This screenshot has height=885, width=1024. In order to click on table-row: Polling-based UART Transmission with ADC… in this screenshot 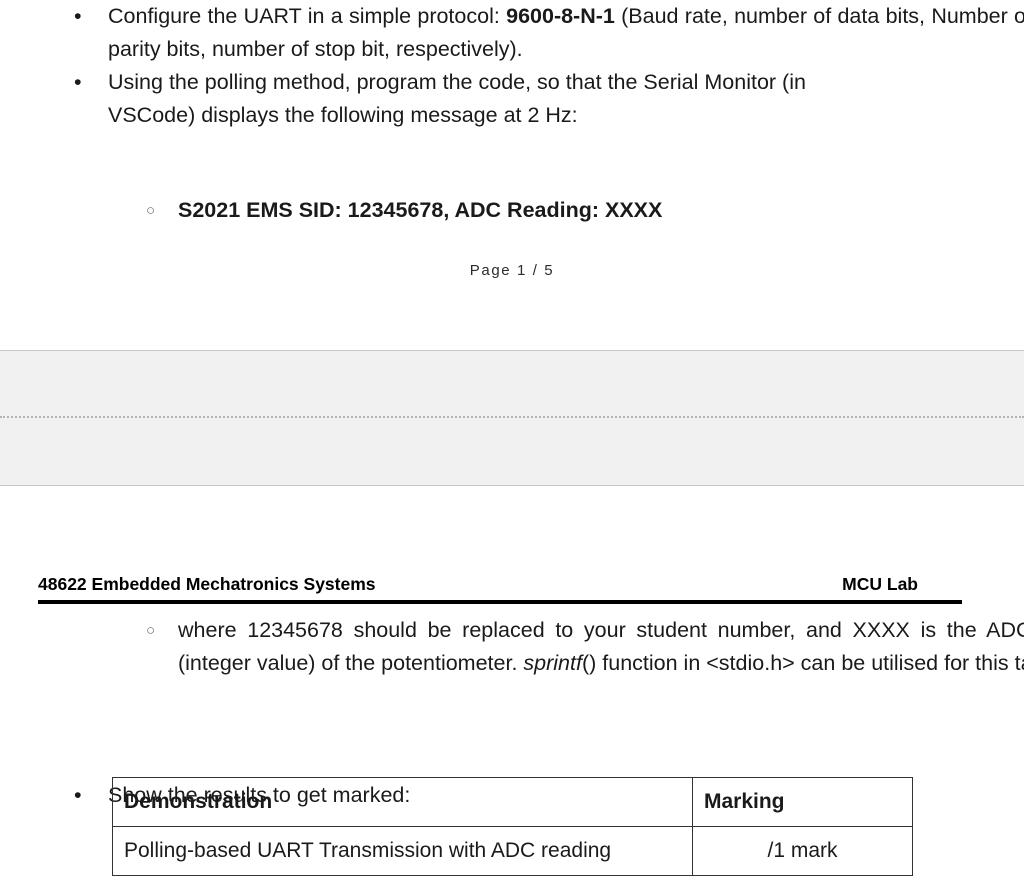, I will do `click(512, 851)`.